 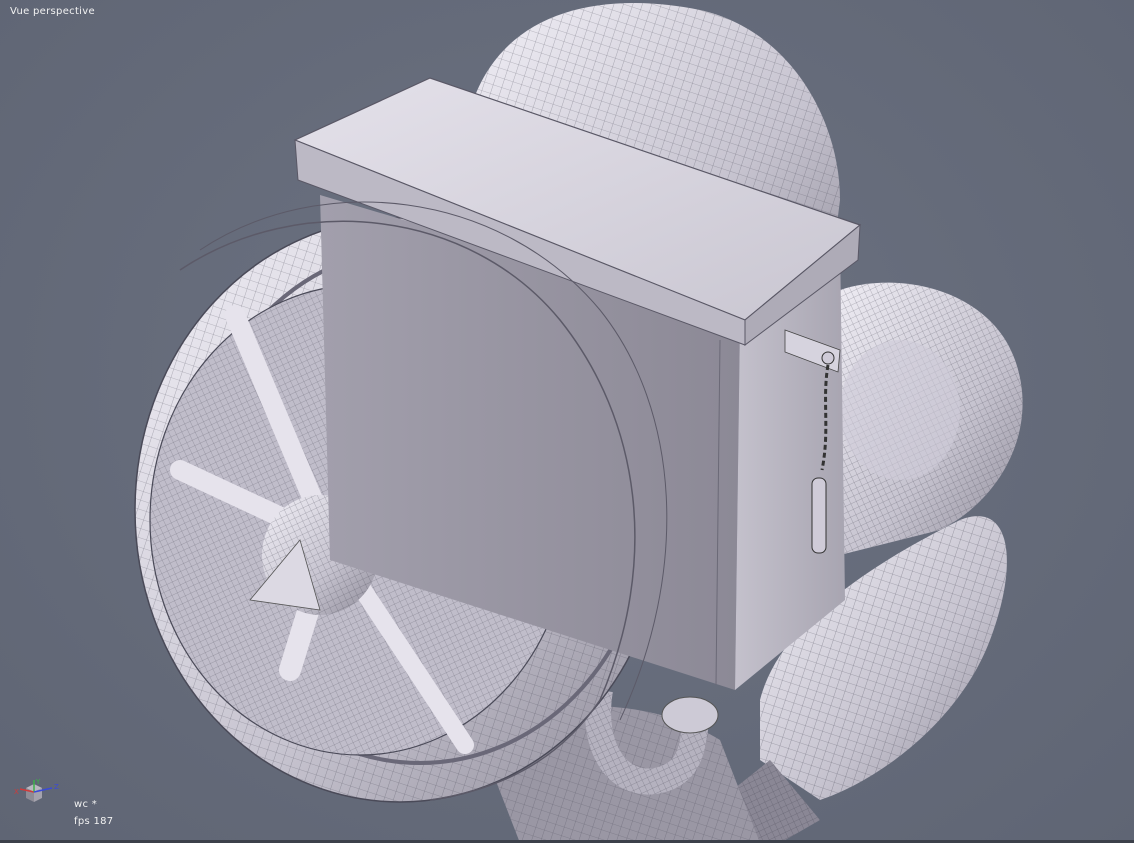 I want to click on x-axis-label: X, so click(x=16, y=792).